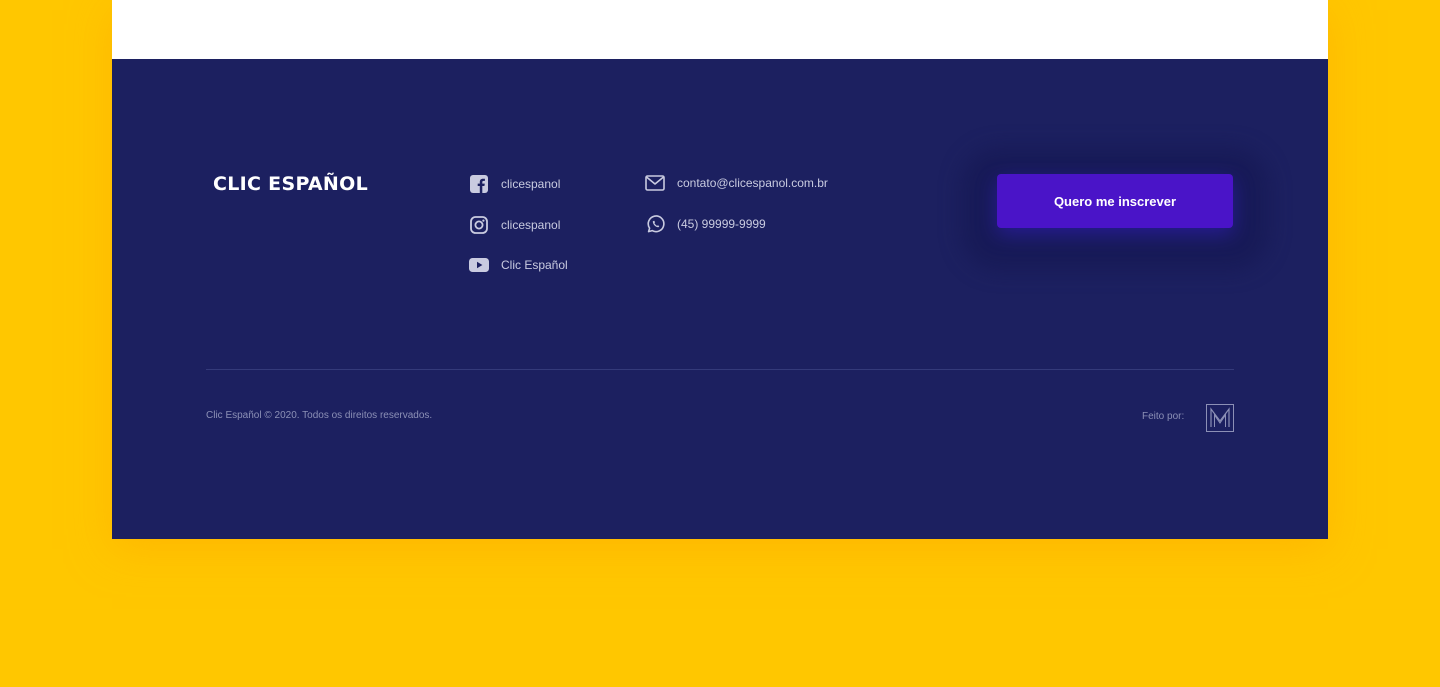 This screenshot has height=687, width=1440. I want to click on whatsapp-icon, so click(655, 224).